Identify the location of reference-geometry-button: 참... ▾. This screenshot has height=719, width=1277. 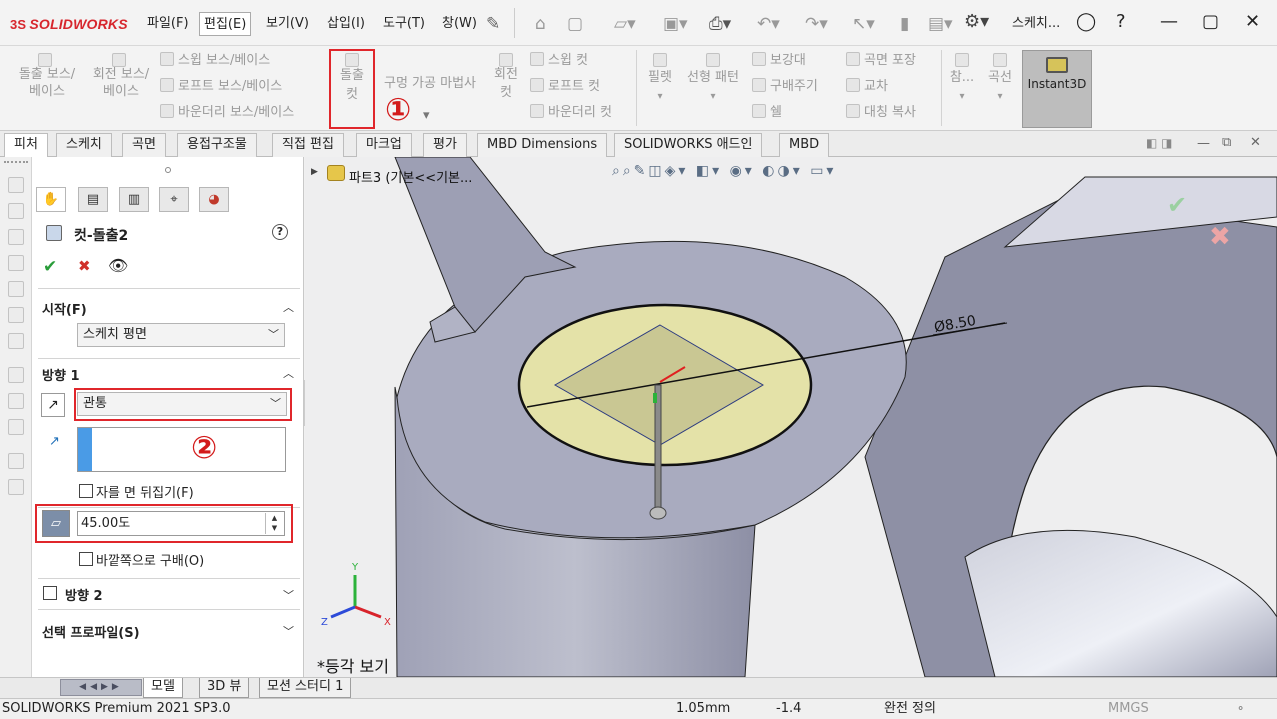
(962, 79).